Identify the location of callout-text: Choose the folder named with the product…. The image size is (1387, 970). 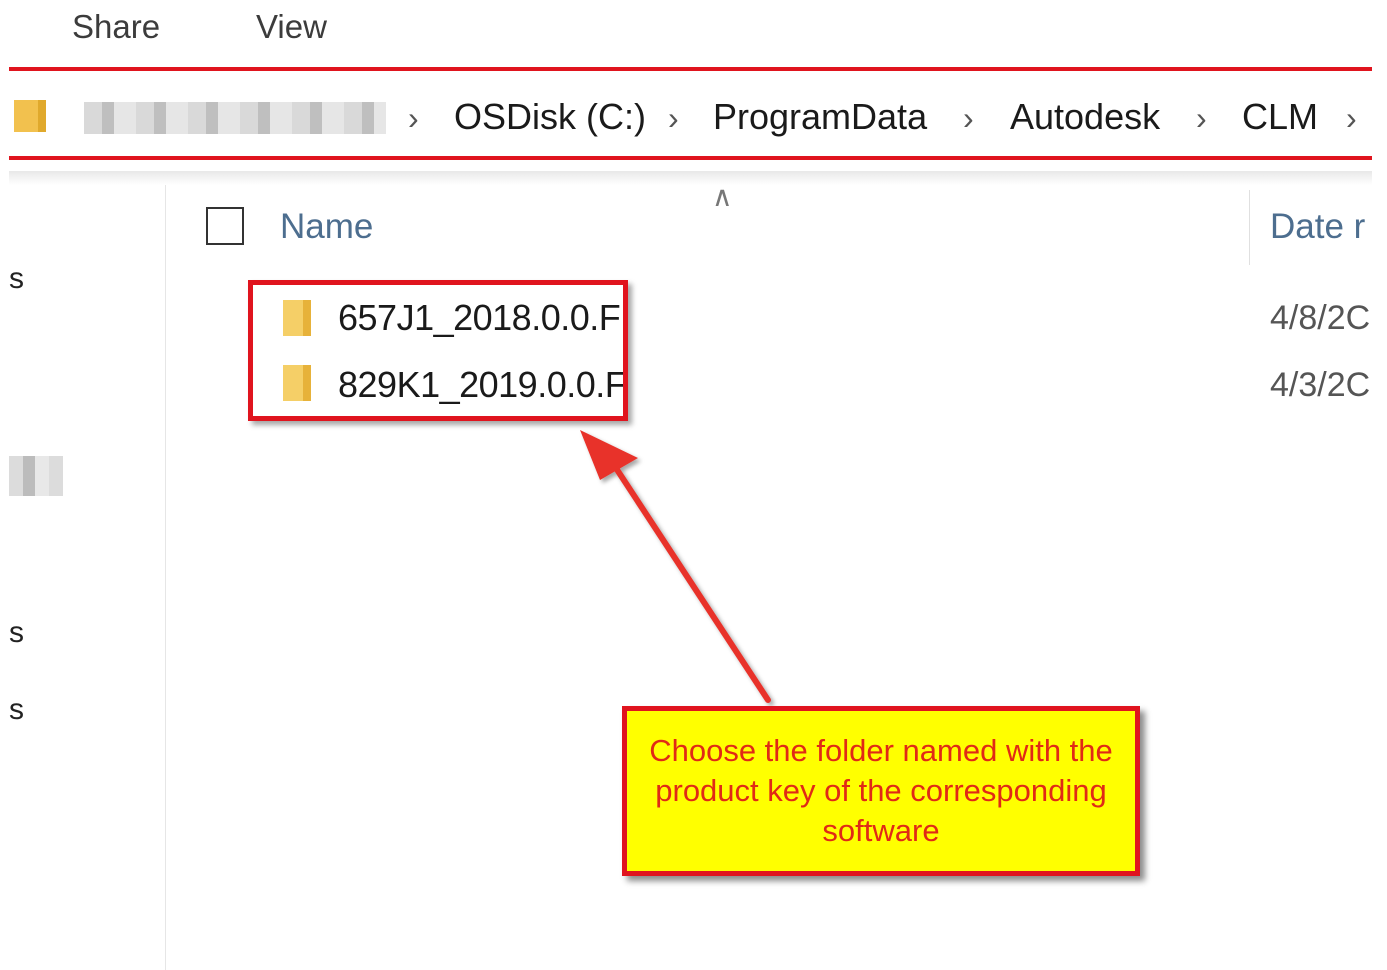
(881, 790).